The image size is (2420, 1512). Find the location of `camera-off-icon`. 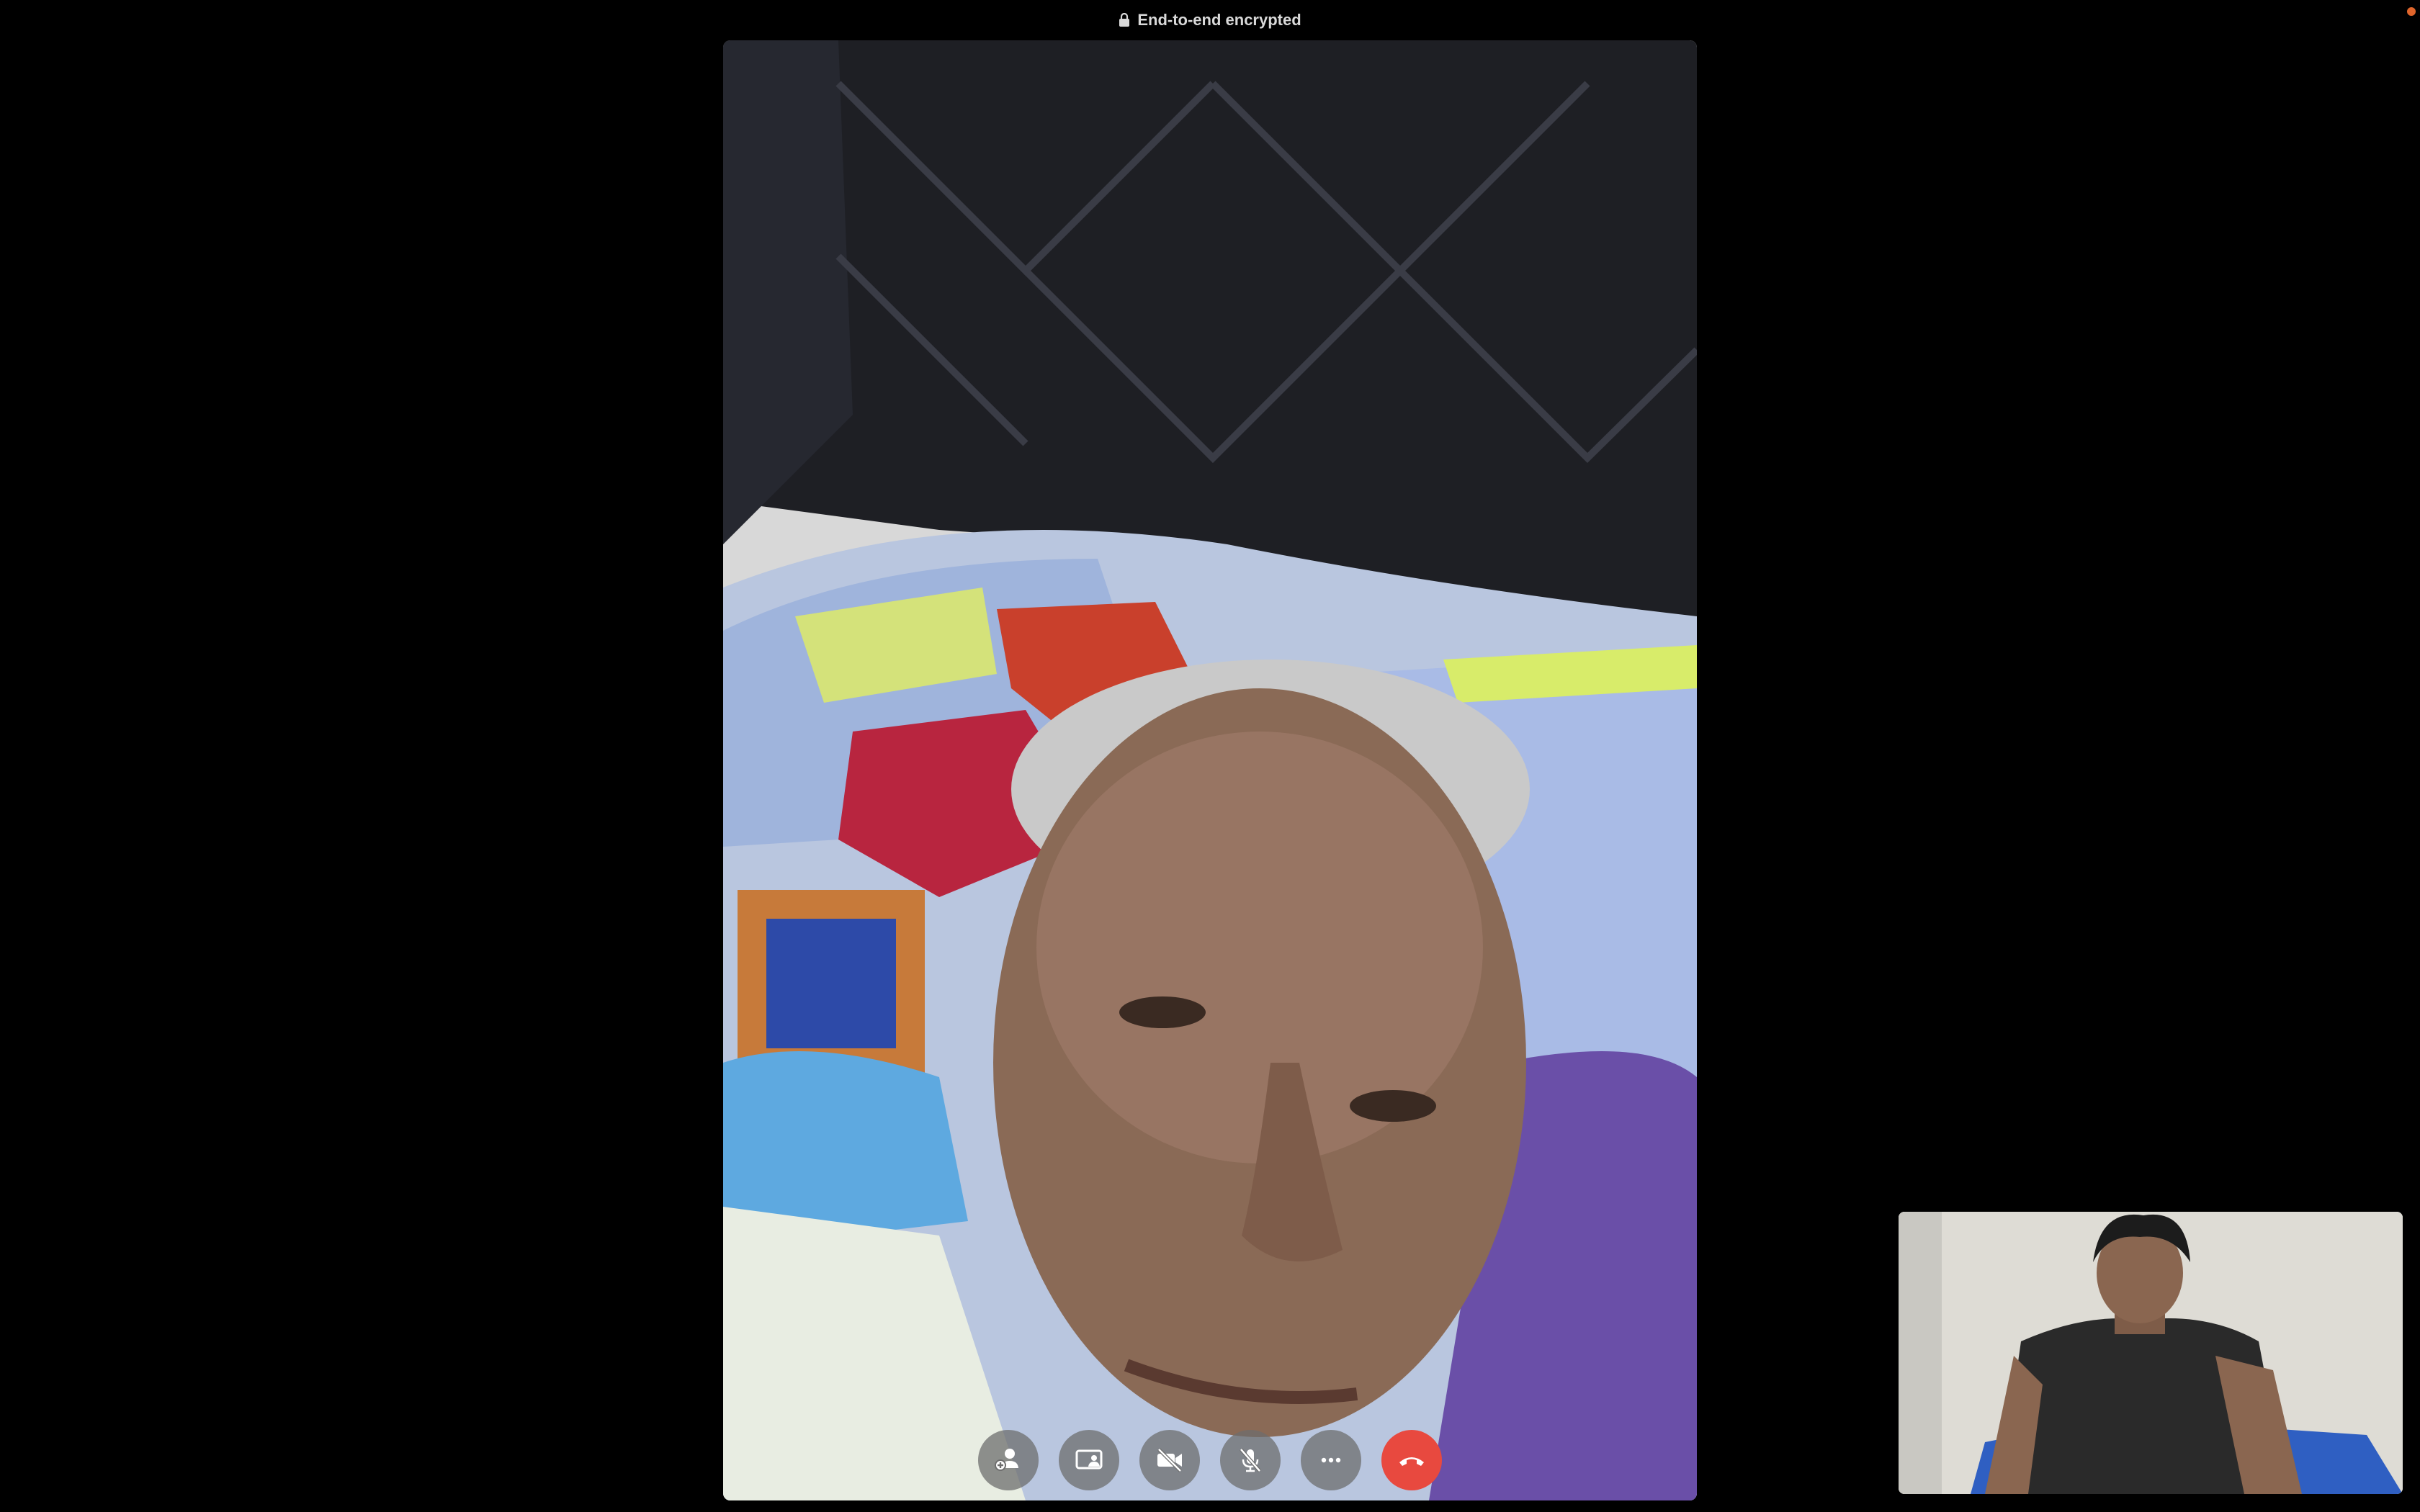

camera-off-icon is located at coordinates (1169, 1460).